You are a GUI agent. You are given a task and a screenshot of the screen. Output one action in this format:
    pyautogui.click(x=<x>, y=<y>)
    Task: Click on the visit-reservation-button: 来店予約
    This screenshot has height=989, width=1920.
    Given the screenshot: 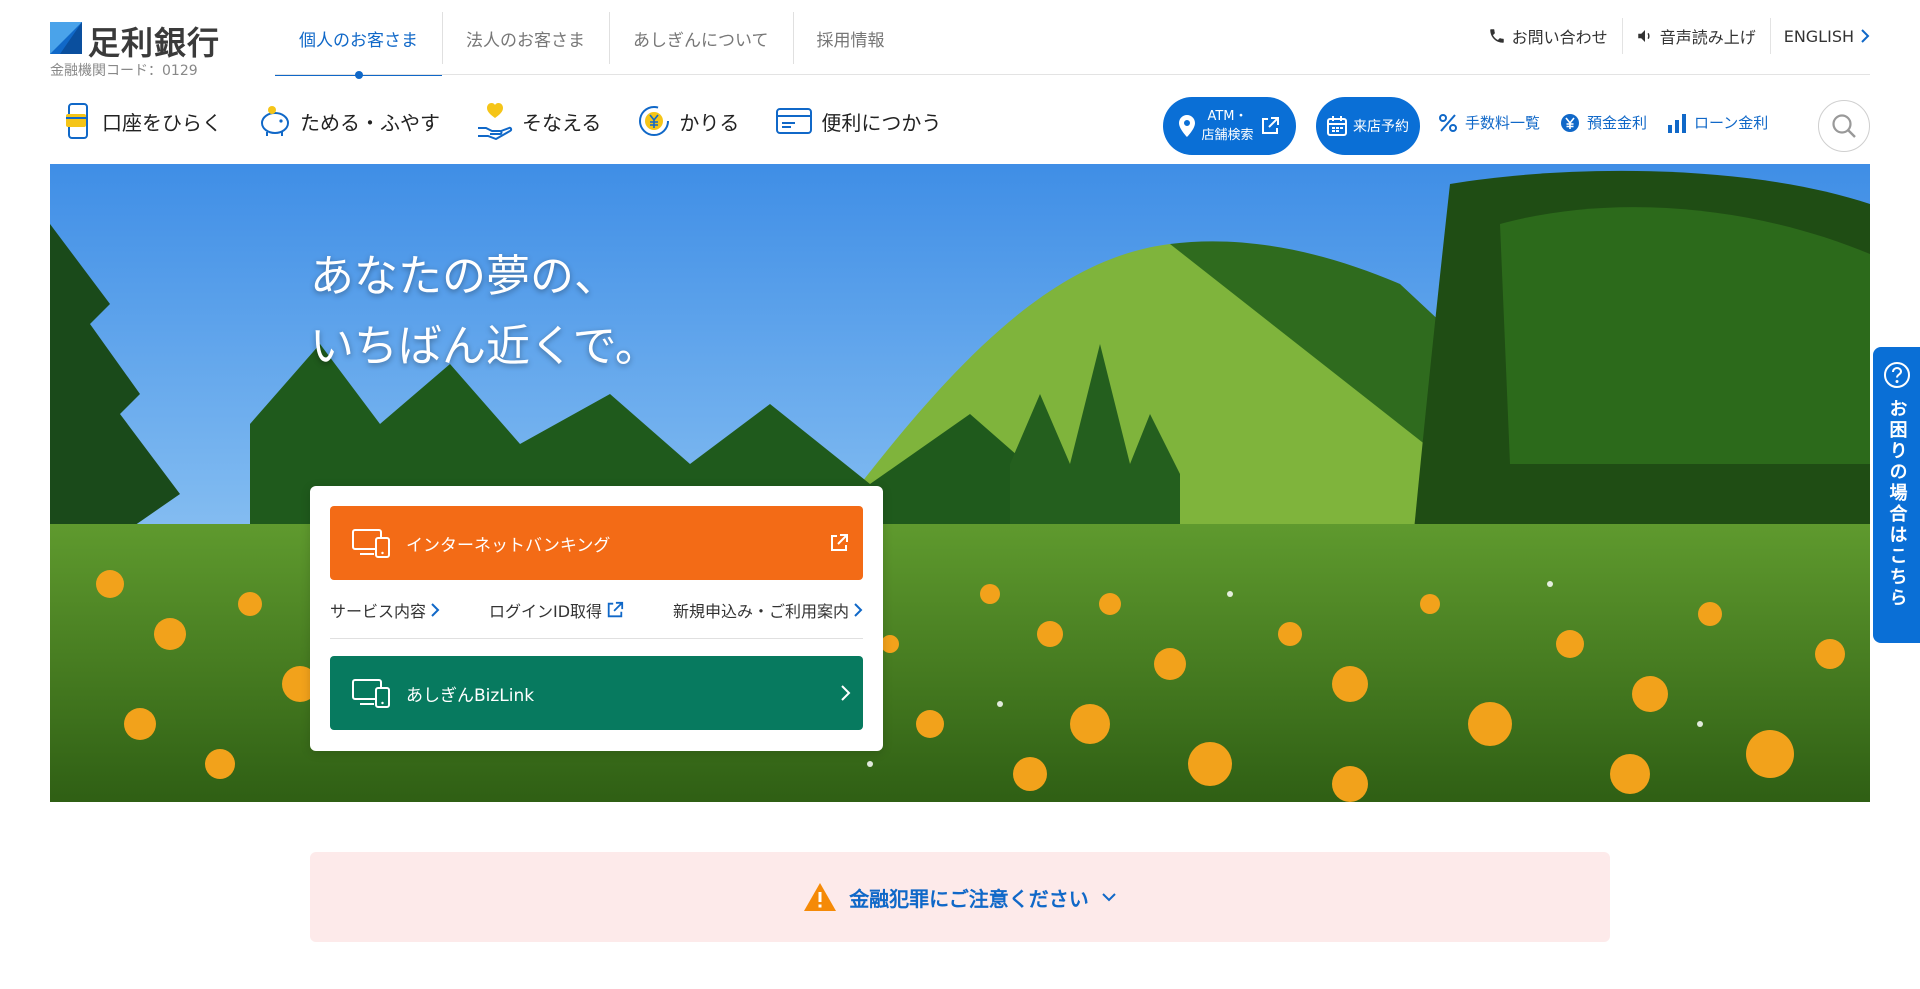 What is the action you would take?
    pyautogui.click(x=1368, y=126)
    